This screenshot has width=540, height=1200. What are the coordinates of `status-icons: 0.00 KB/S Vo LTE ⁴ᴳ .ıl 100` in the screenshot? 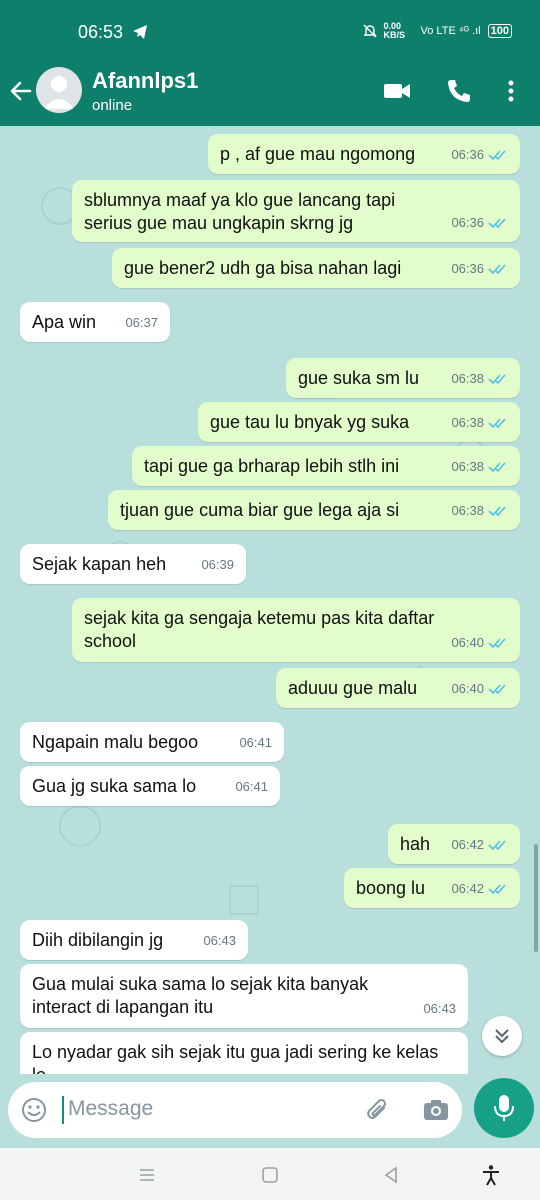 It's located at (437, 30).